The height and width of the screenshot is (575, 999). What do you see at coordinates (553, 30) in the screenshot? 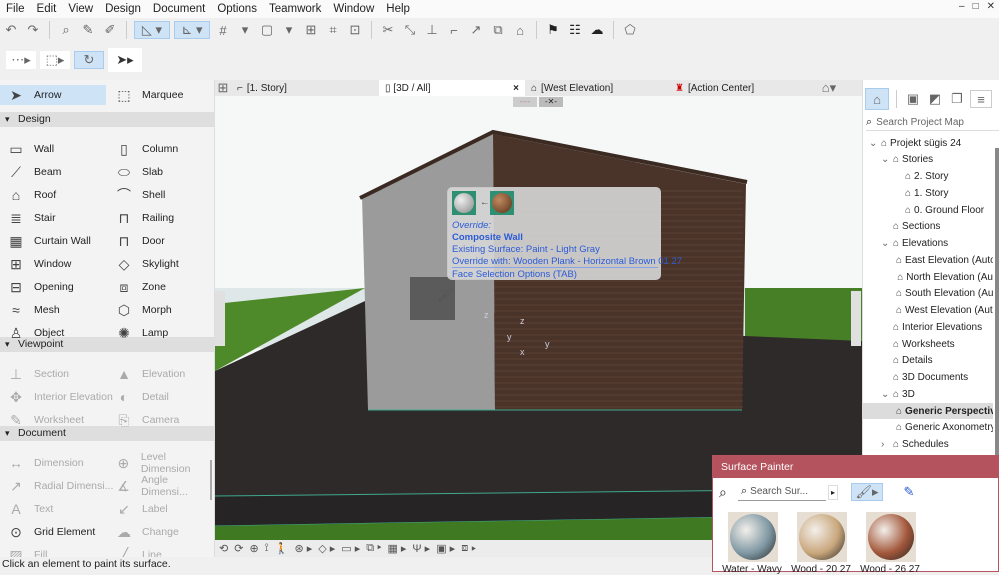
I see `flag-icon: ⚑` at bounding box center [553, 30].